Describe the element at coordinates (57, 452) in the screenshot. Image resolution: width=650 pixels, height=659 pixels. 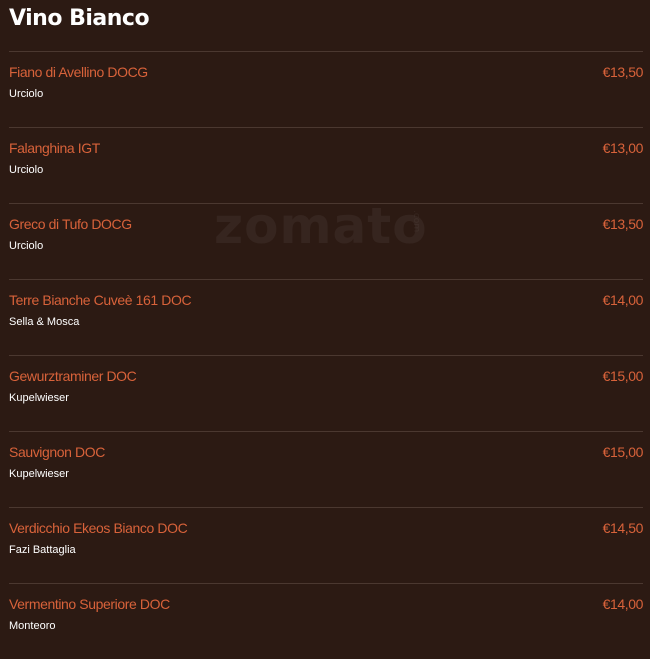
I see `wine-name: Sauvignon DOC` at that location.